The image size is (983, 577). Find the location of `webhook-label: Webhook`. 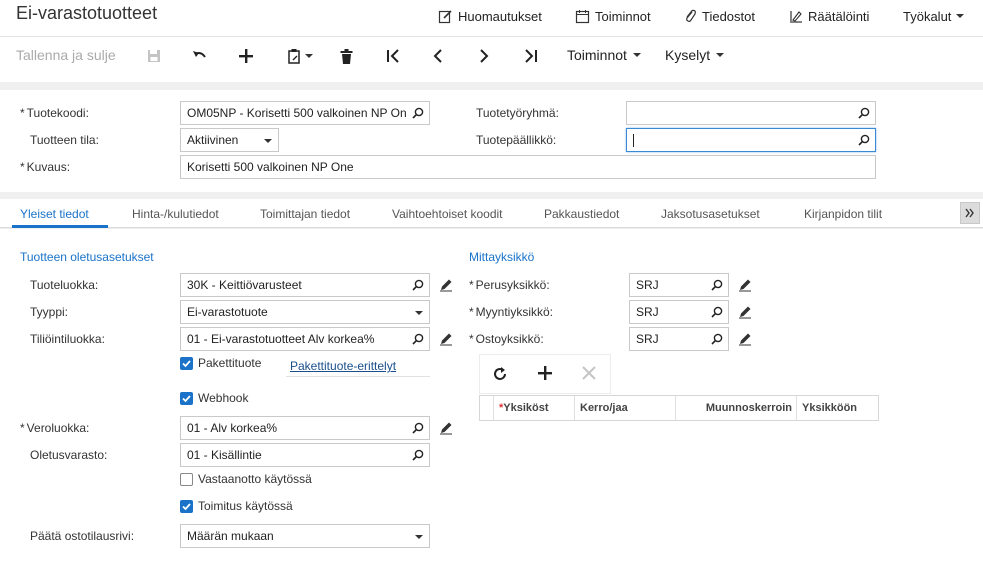

webhook-label: Webhook is located at coordinates (223, 398).